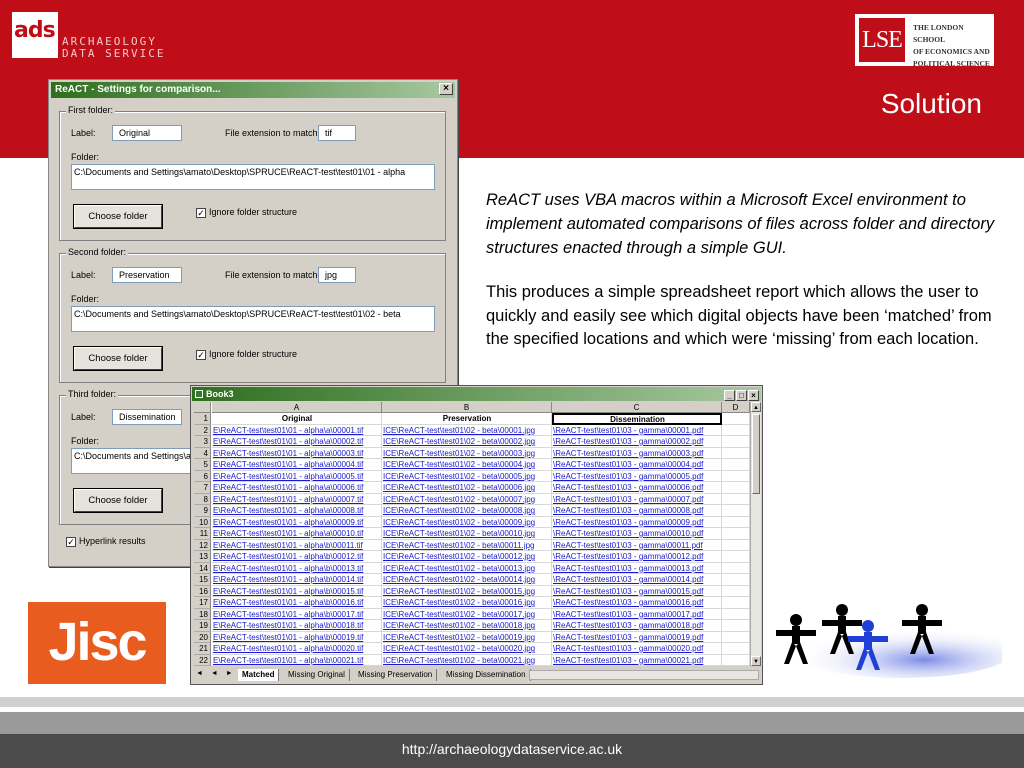 This screenshot has height=768, width=1024. I want to click on choose-folder-button-1: Choose folder, so click(118, 216).